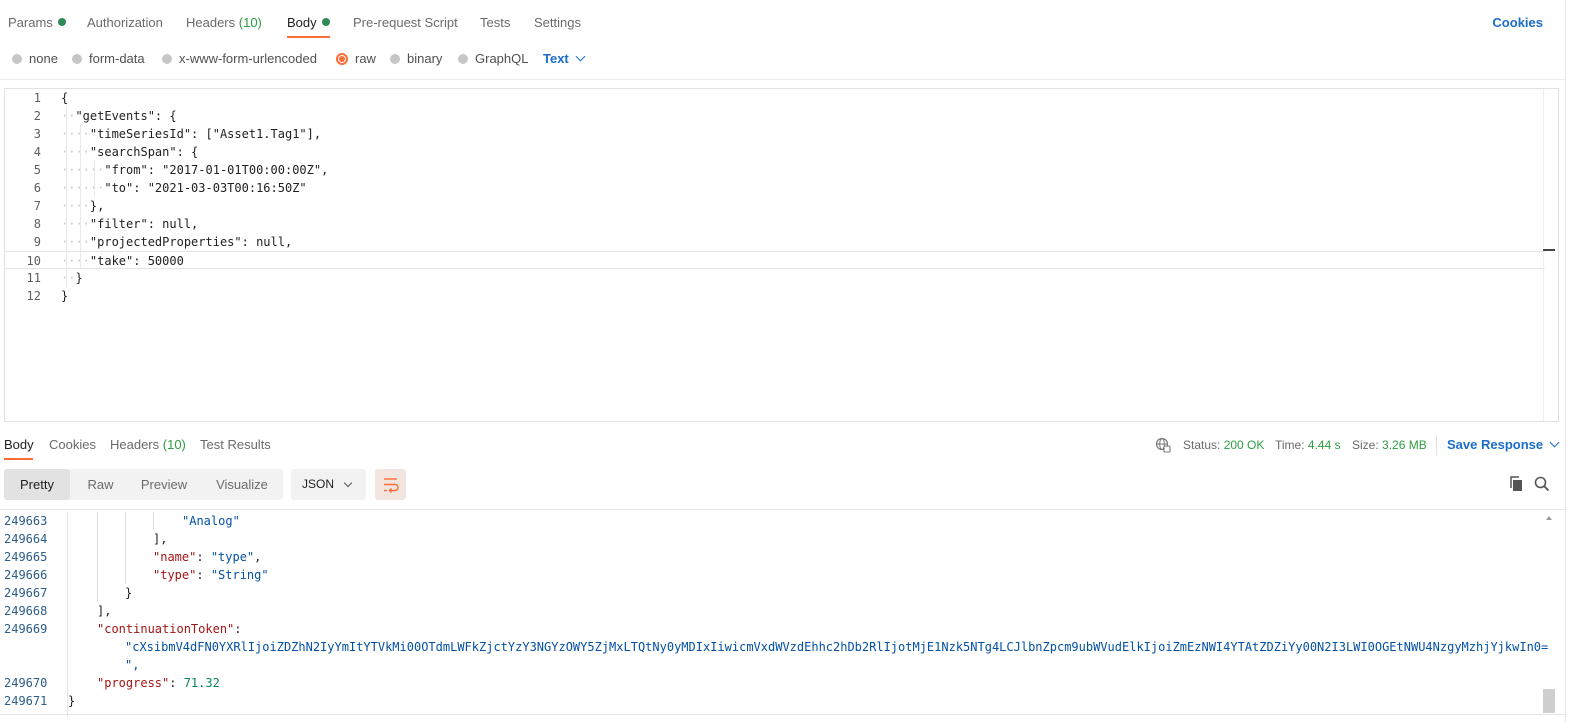  I want to click on radio-none-circle, so click(17, 58).